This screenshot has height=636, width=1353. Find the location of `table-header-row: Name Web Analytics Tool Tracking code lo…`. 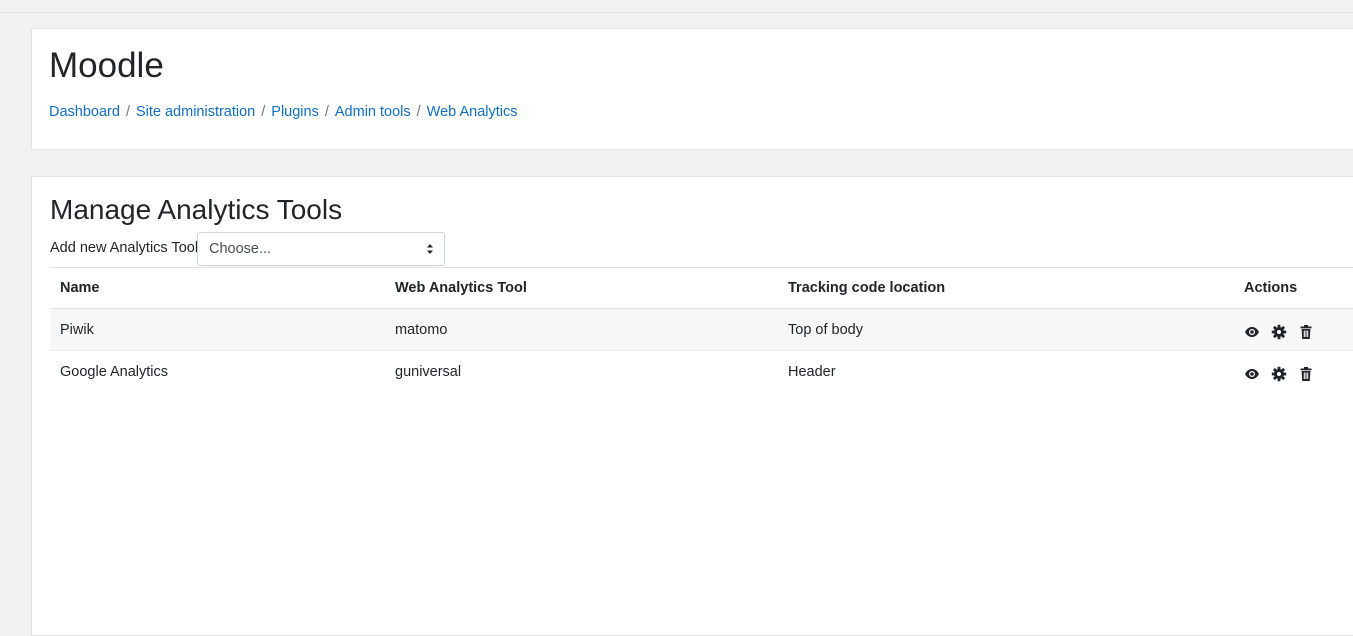

table-header-row: Name Web Analytics Tool Tracking code lo… is located at coordinates (701, 288).